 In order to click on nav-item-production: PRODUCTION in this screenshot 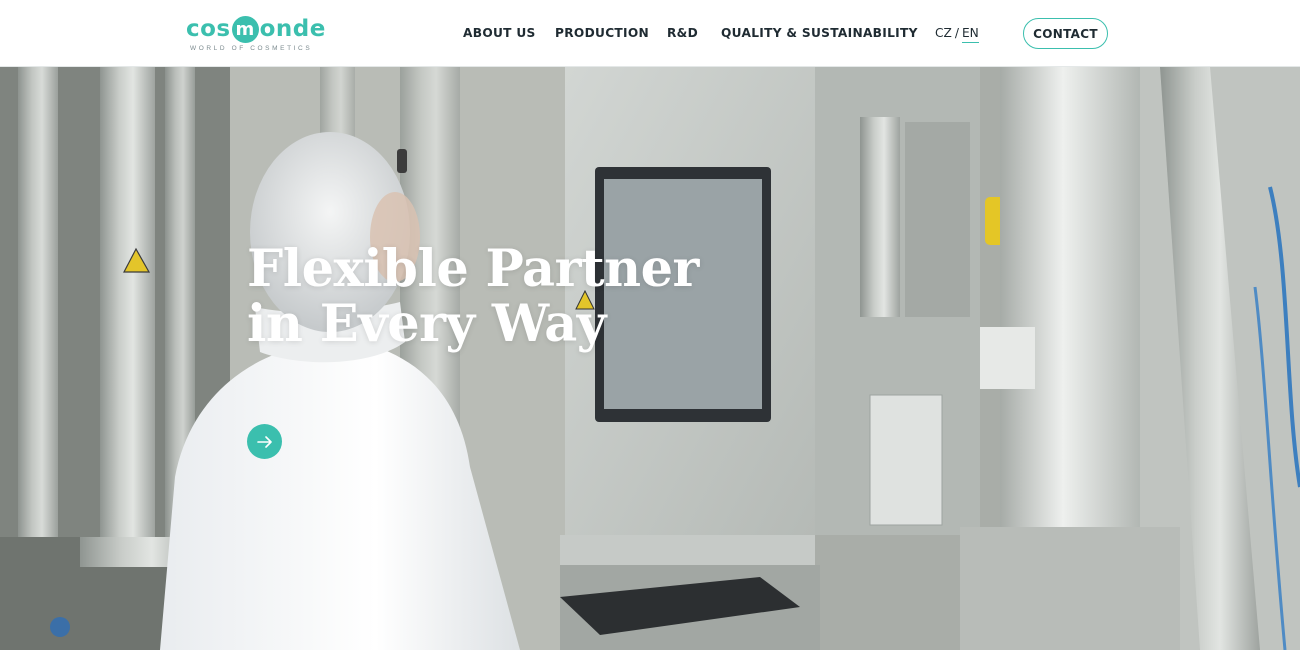, I will do `click(602, 33)`.